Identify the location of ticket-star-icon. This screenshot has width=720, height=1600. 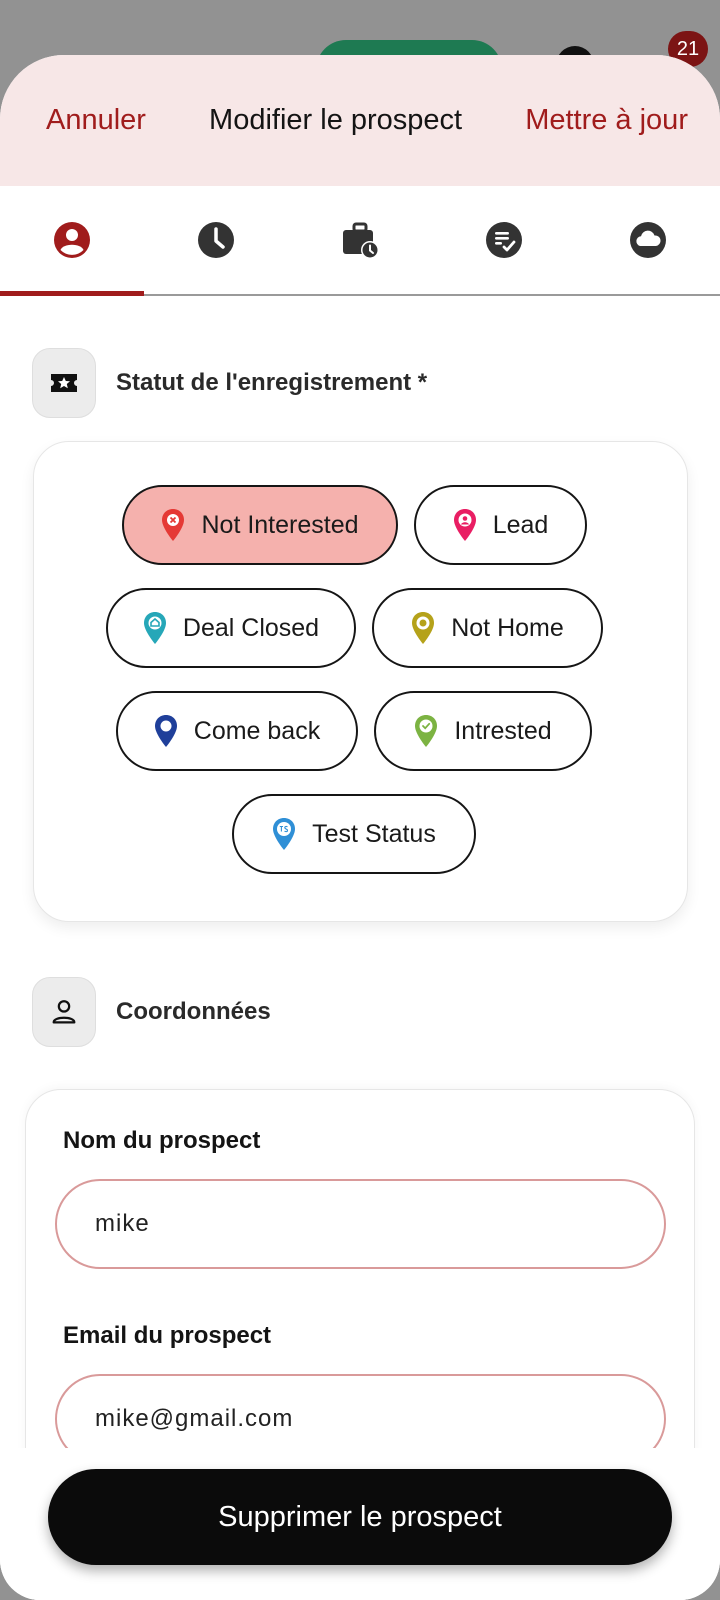
(64, 383).